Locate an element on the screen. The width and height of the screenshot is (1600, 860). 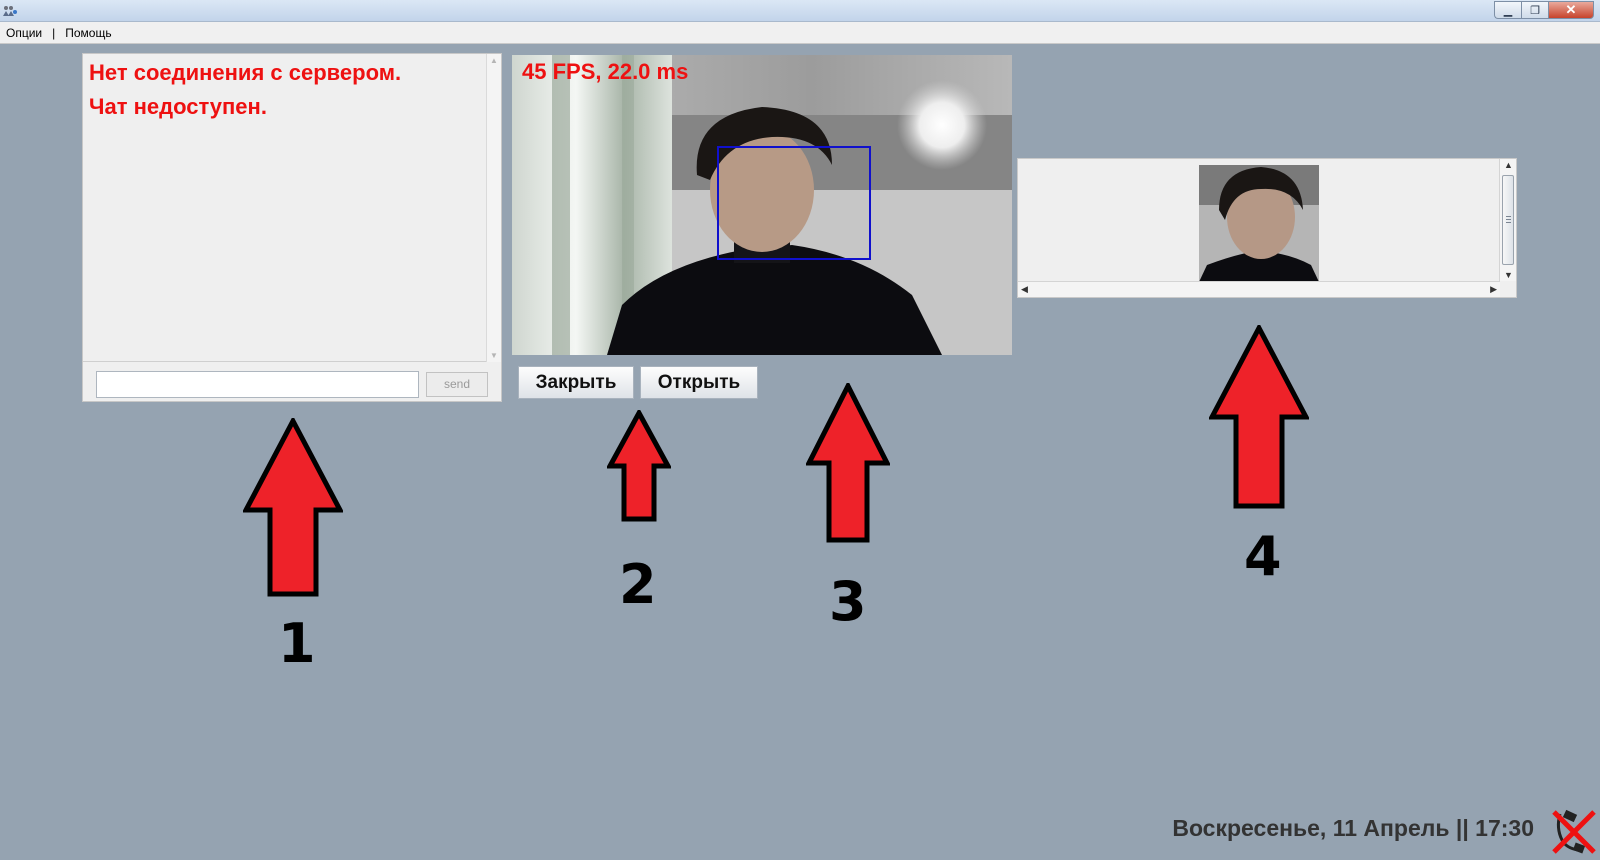
thumbnail-vertical-scrollbar: ▲ ▼ is located at coordinates (1507, 220).